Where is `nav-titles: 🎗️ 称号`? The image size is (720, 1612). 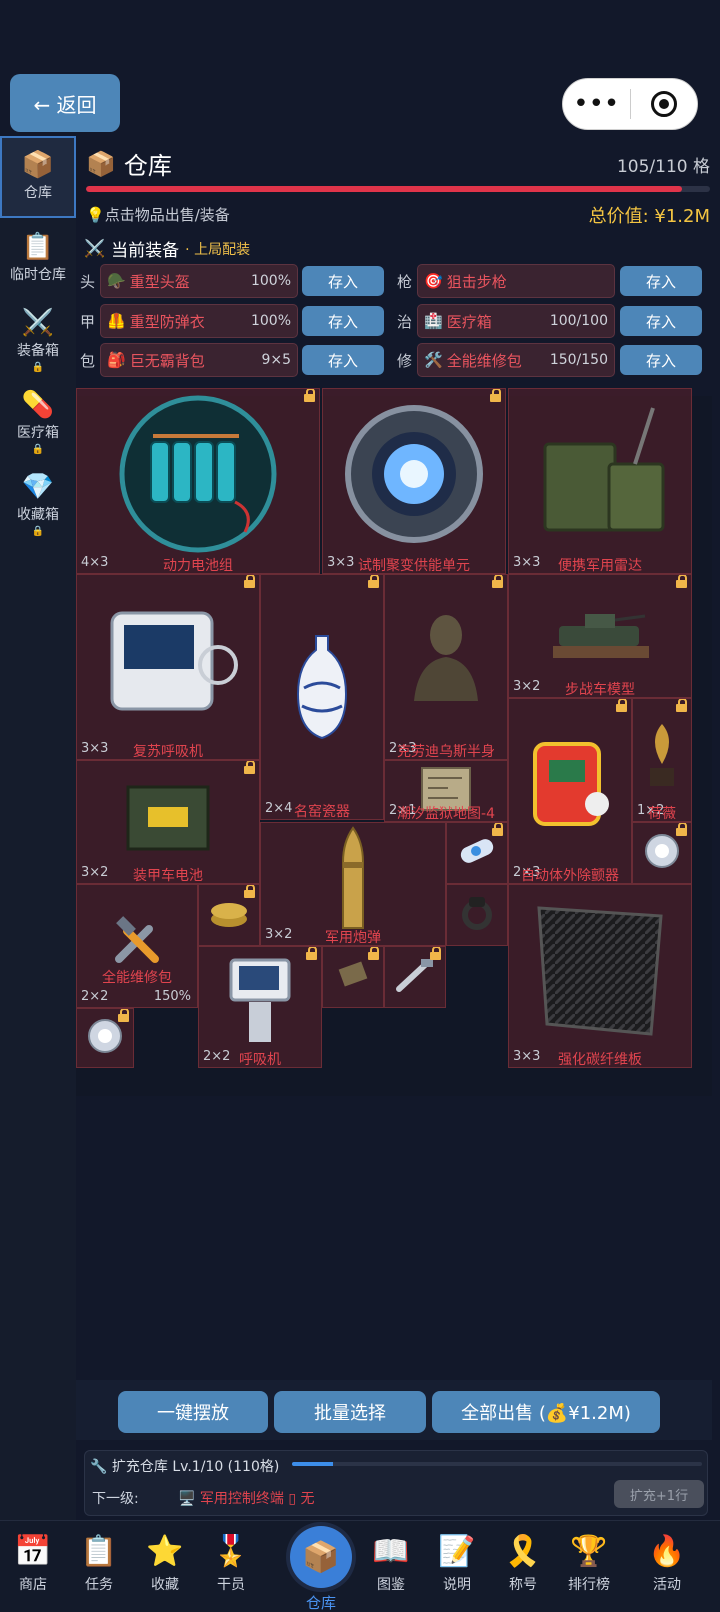 nav-titles: 🎗️ 称号 is located at coordinates (523, 1562).